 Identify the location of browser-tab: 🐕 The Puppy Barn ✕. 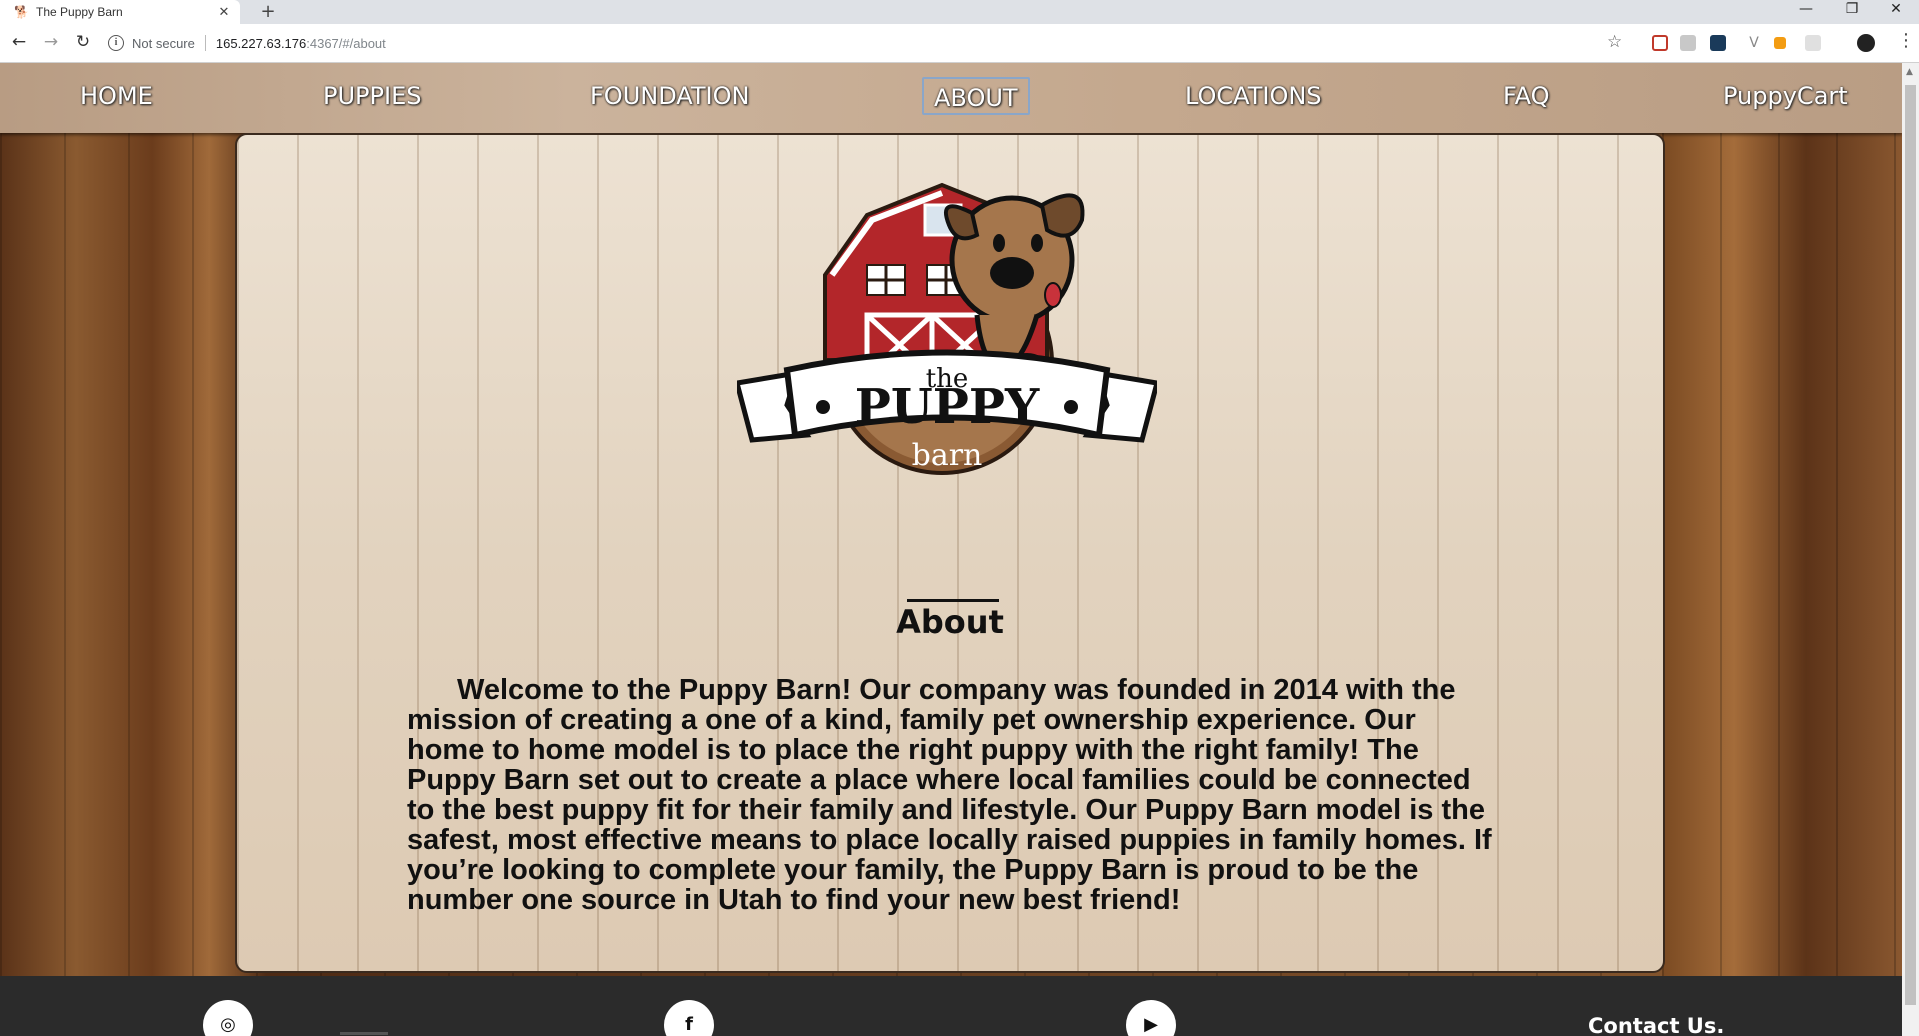
(120, 12).